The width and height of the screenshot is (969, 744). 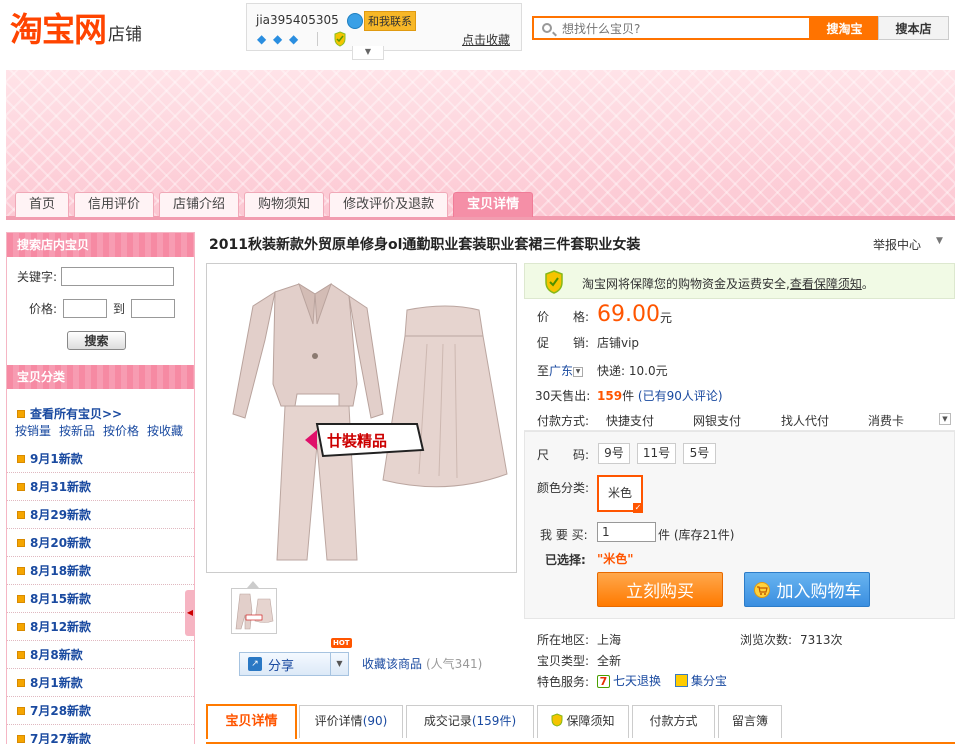 What do you see at coordinates (125, 35) in the screenshot?
I see `logo-sub-text: 店铺` at bounding box center [125, 35].